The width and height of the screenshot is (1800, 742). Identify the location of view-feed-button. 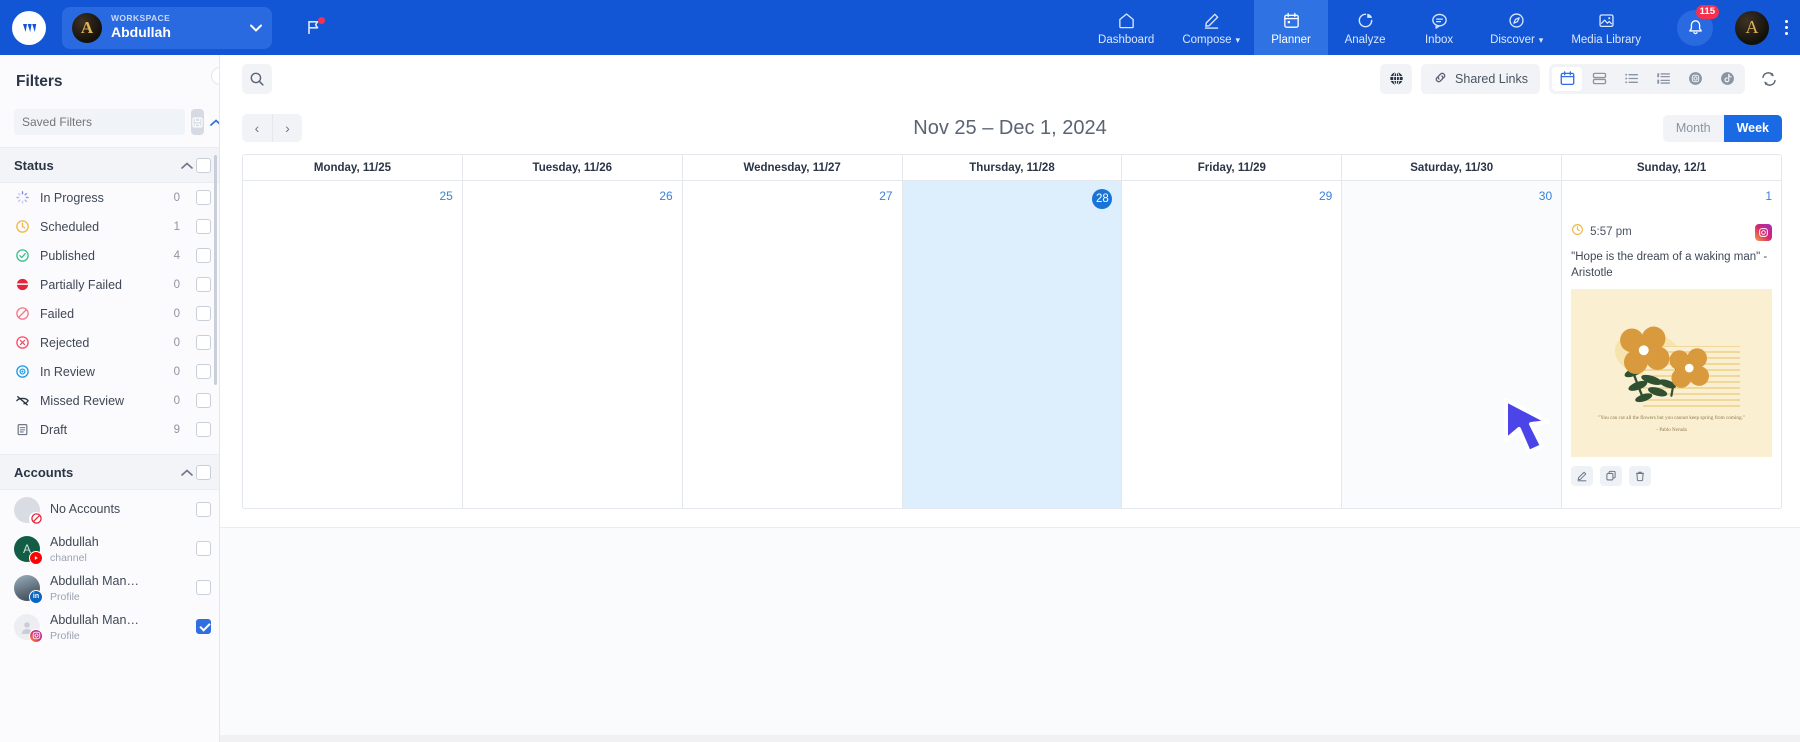
(1663, 79).